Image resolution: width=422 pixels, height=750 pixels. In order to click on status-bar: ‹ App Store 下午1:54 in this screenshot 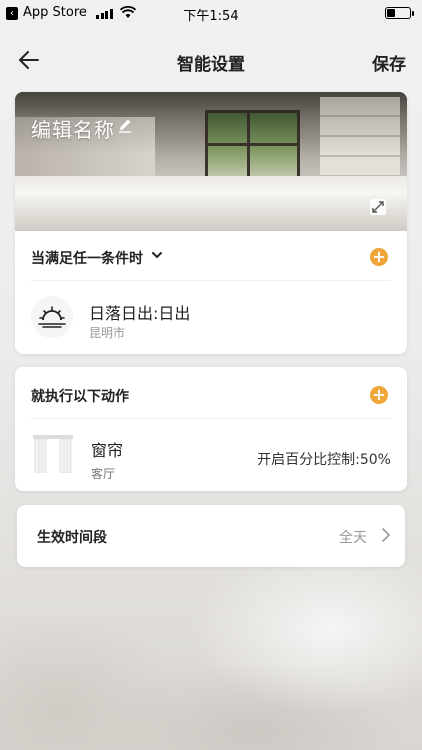, I will do `click(211, 14)`.